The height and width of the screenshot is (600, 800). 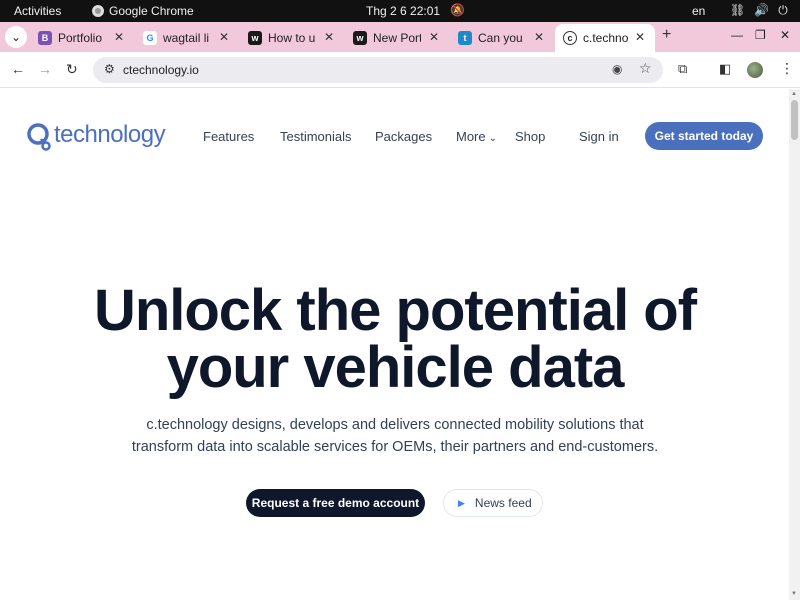 What do you see at coordinates (755, 70) in the screenshot?
I see `profile-avatar` at bounding box center [755, 70].